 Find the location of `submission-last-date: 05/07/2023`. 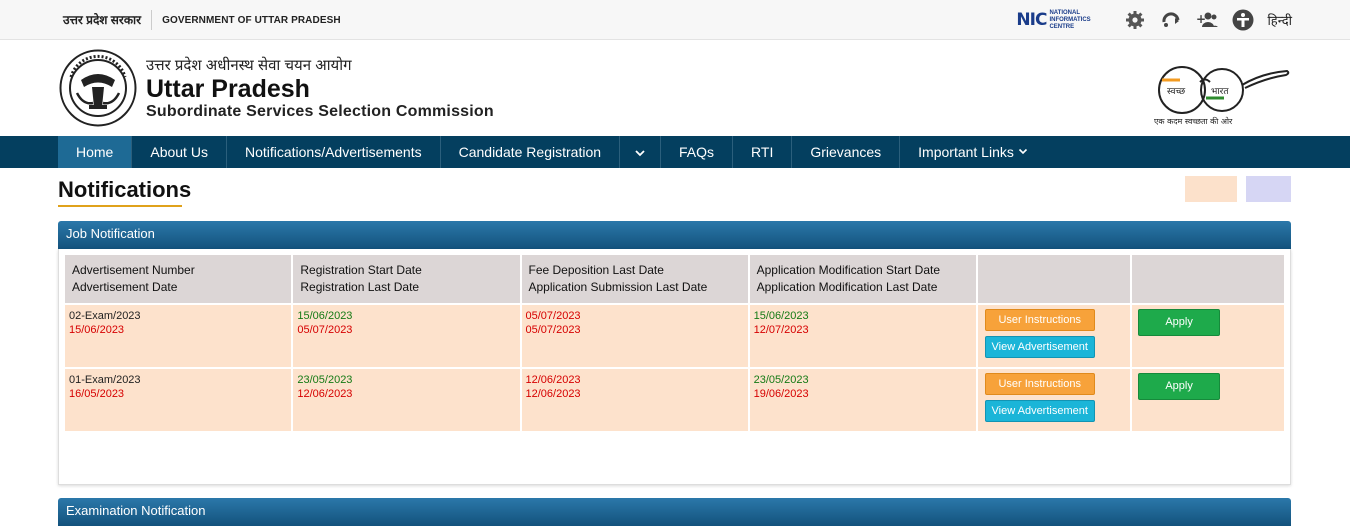

submission-last-date: 05/07/2023 is located at coordinates (553, 330).